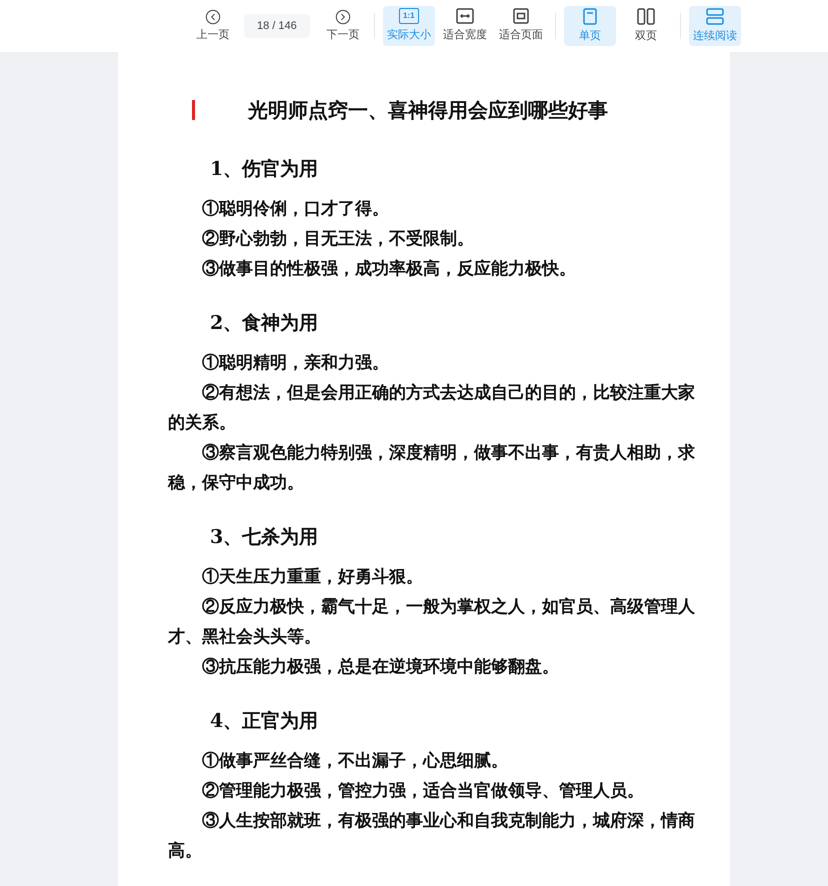 This screenshot has height=886, width=828. Describe the element at coordinates (423, 791) in the screenshot. I see `paragraph: ②管理能力极强，管控力强，适合当官做领导、管理人员。` at that location.